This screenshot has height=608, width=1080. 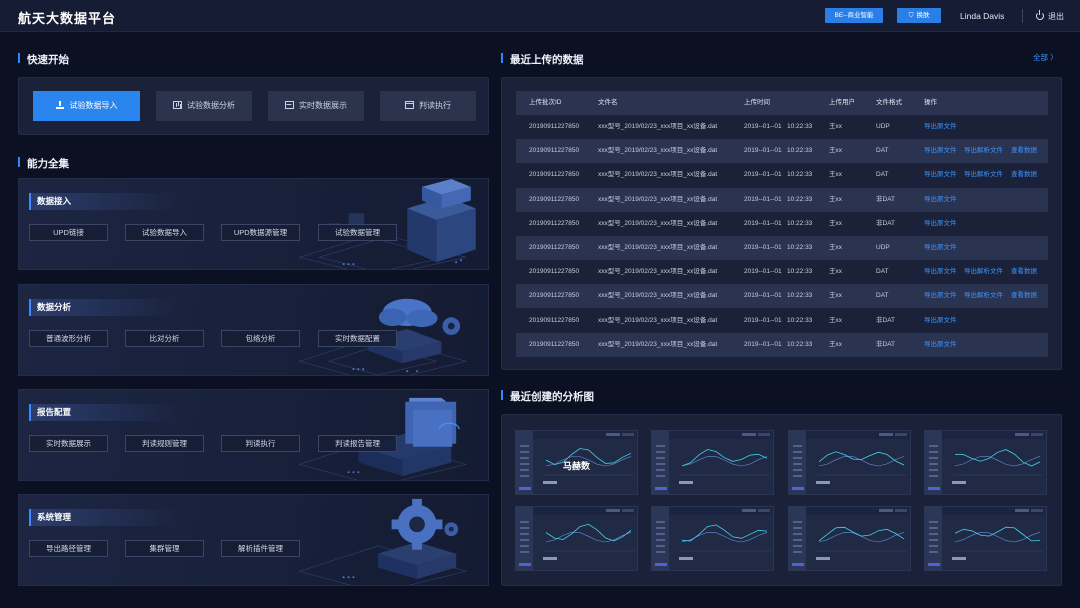 What do you see at coordinates (68, 232) in the screenshot?
I see `upd-link-item: UPD链接` at bounding box center [68, 232].